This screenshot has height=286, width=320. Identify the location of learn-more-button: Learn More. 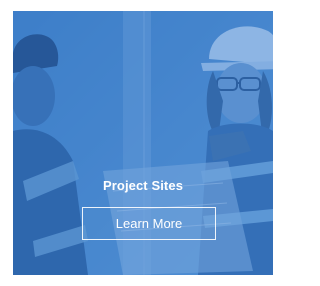
(149, 223).